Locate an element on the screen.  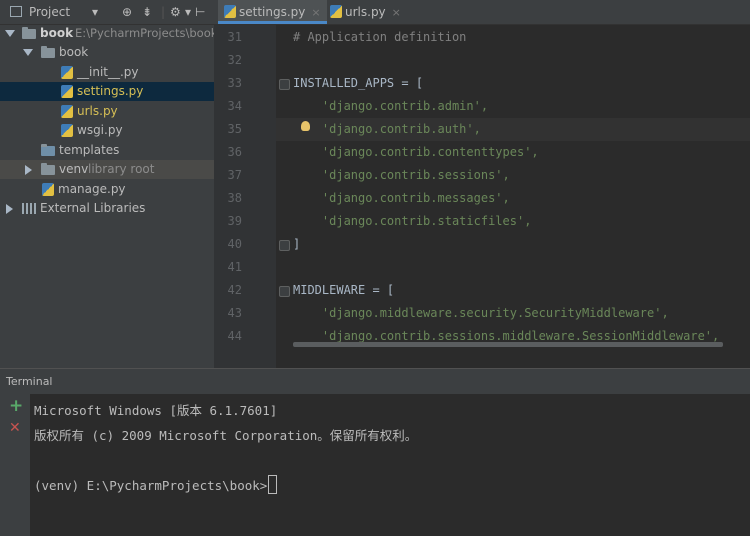
project-view-selector: Project is located at coordinates (49, 12).